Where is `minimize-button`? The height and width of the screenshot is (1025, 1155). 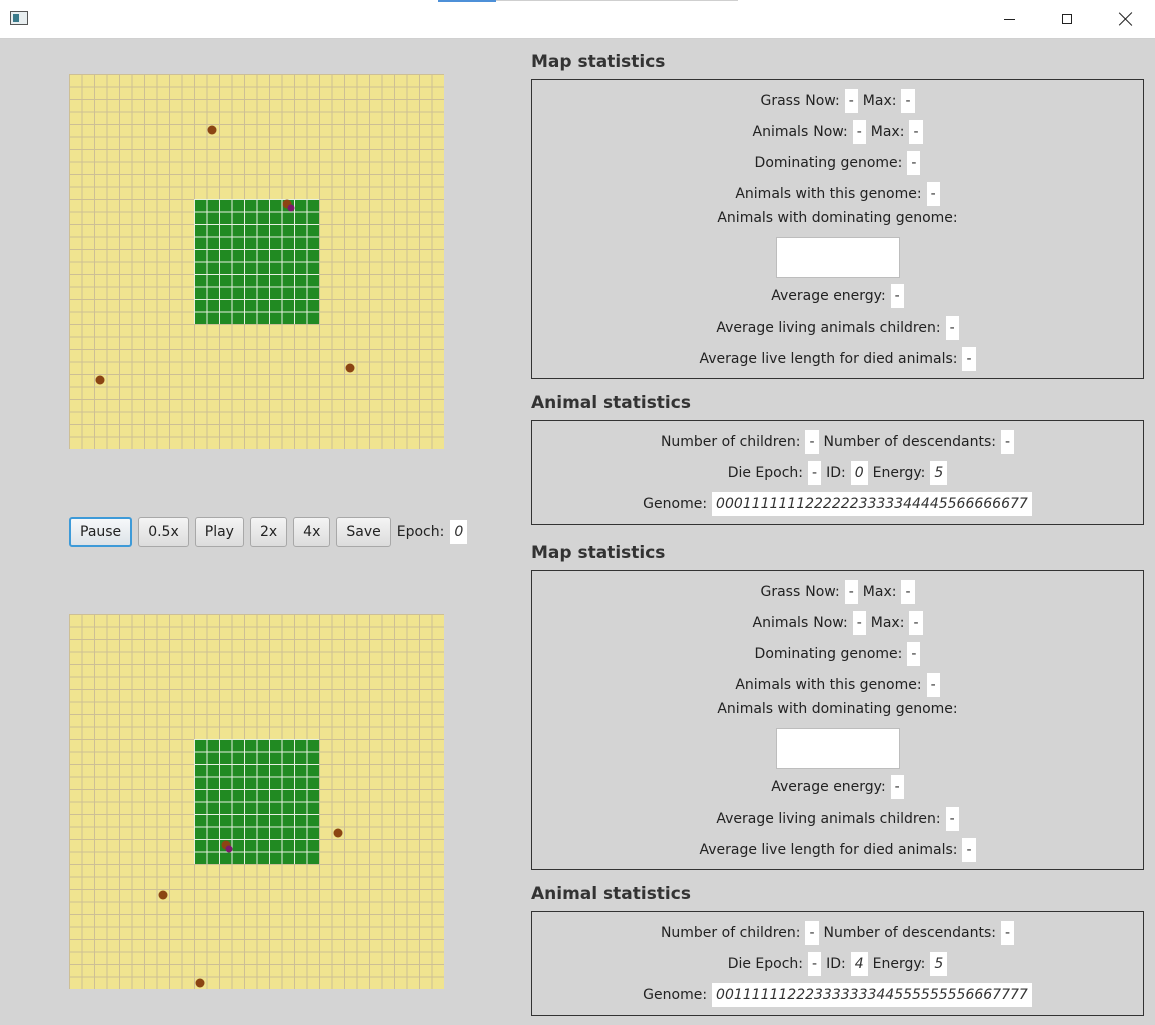 minimize-button is located at coordinates (1009, 19).